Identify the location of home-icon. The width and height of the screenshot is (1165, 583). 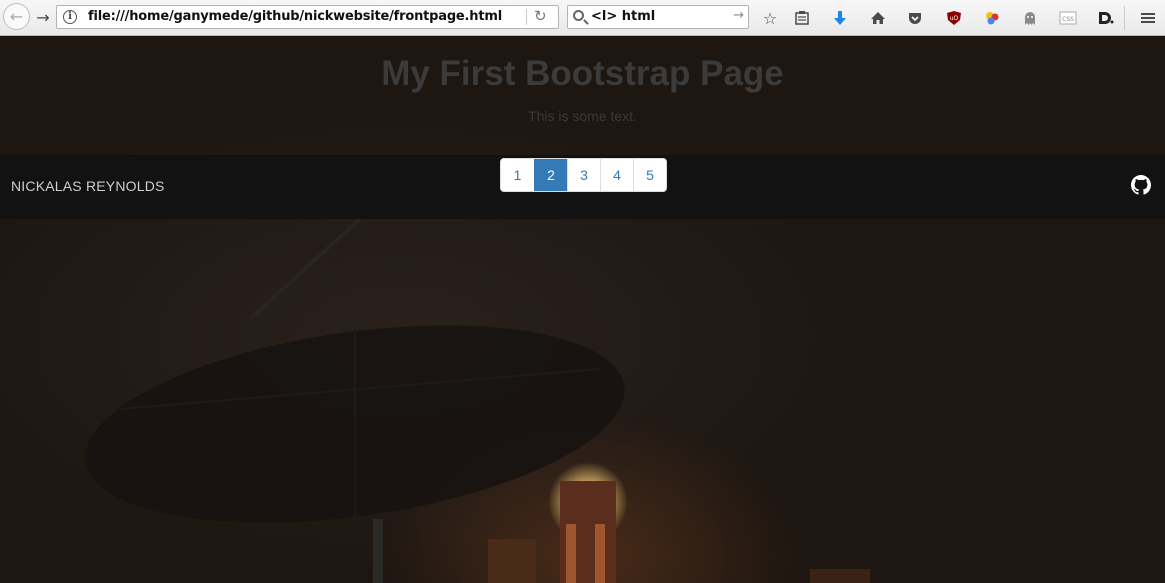
(878, 18).